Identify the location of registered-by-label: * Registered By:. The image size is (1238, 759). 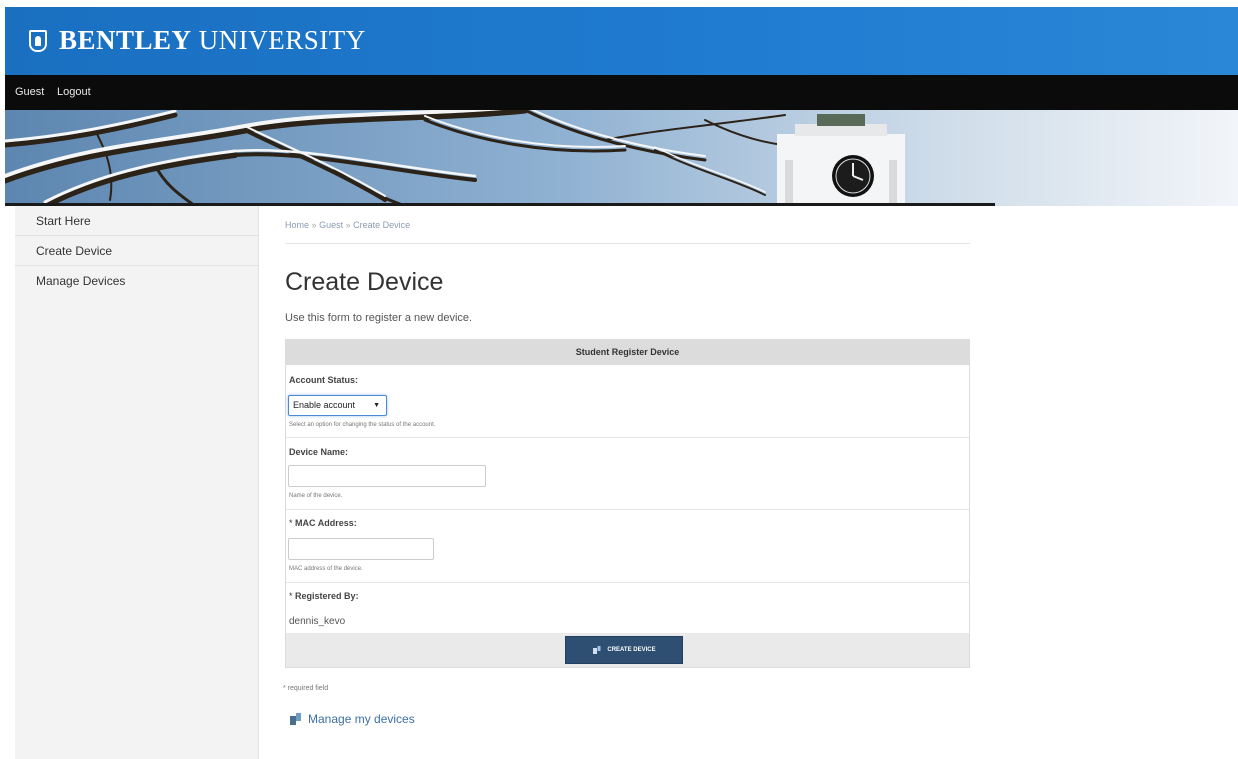
(324, 596).